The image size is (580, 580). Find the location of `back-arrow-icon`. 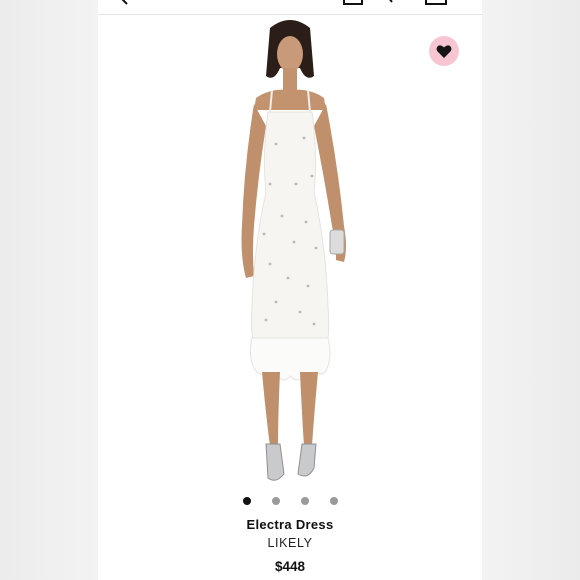

back-arrow-icon is located at coordinates (125, 3).